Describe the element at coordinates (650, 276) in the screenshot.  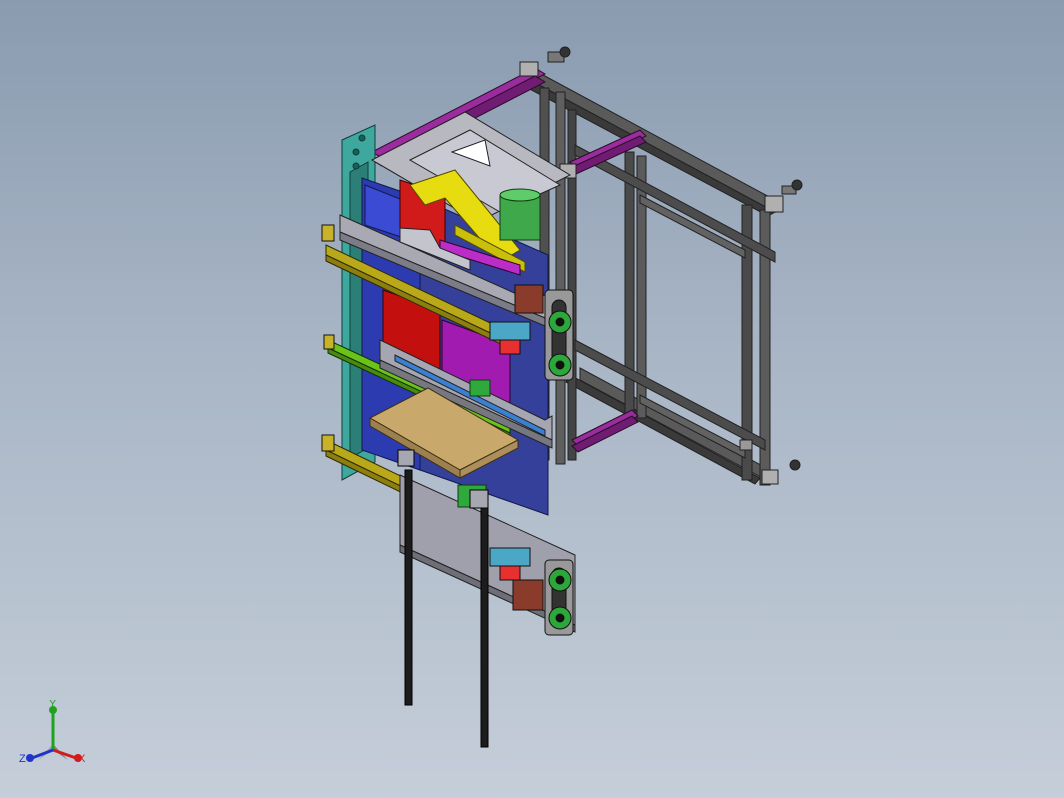
I see `rear-frame` at that location.